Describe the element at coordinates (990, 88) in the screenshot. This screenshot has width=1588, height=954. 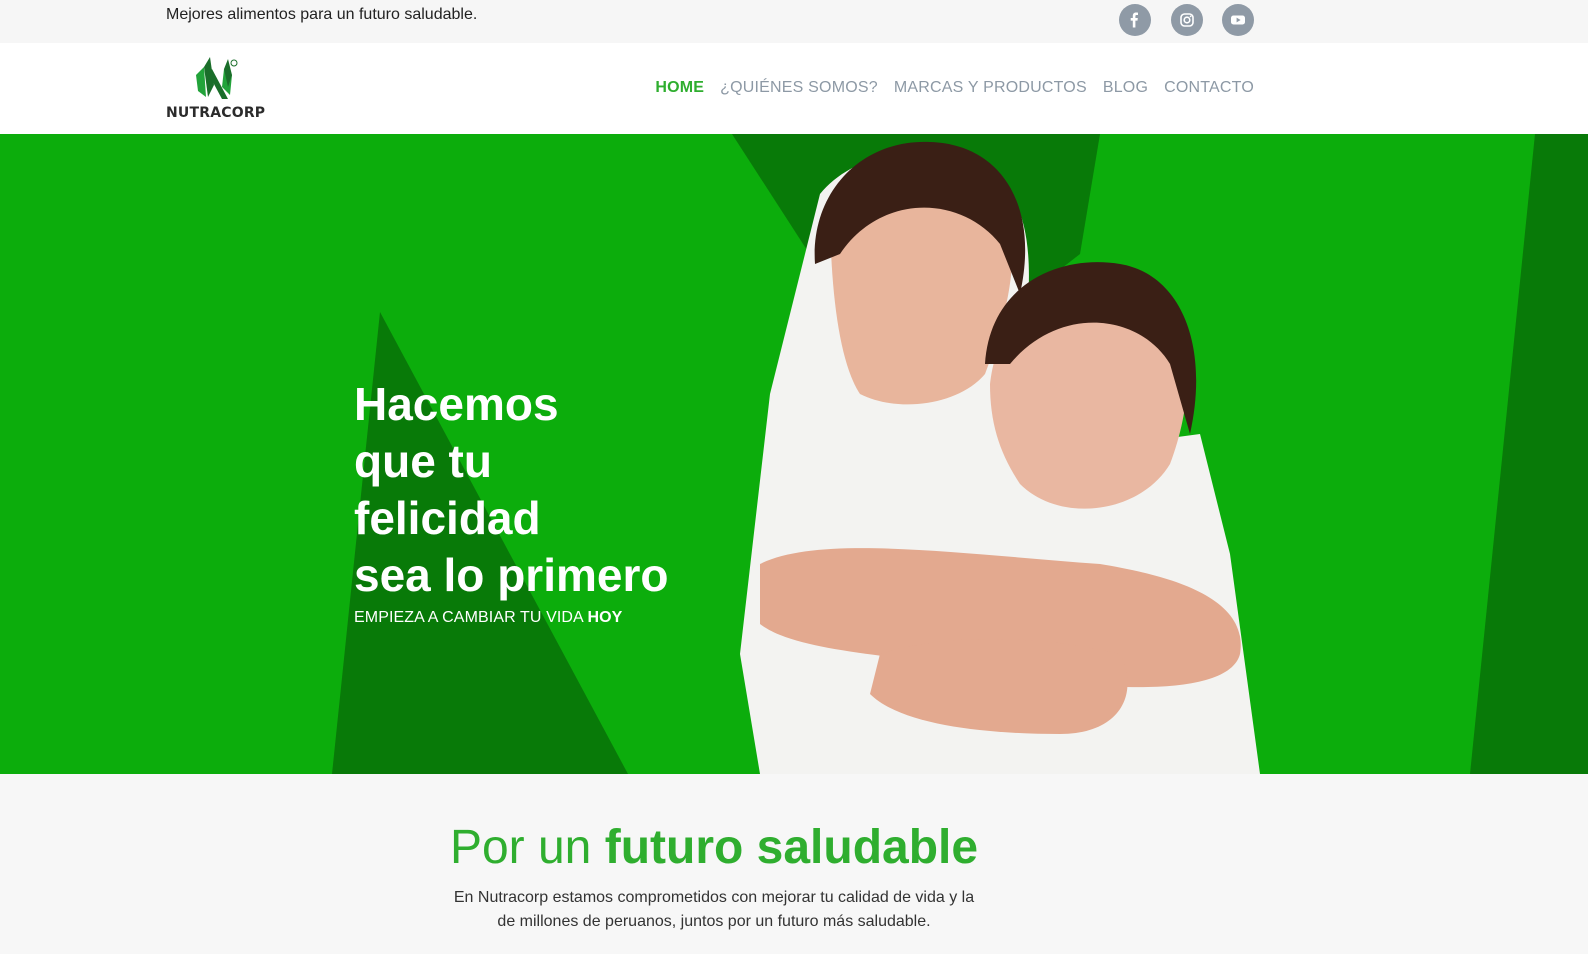
I see `nav-marcas-productos: MARCAS Y PRODUCTOS` at that location.